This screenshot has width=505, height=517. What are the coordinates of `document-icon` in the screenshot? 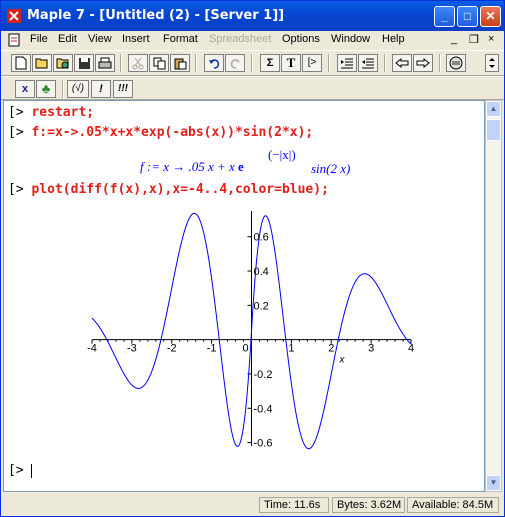 It's located at (14, 40).